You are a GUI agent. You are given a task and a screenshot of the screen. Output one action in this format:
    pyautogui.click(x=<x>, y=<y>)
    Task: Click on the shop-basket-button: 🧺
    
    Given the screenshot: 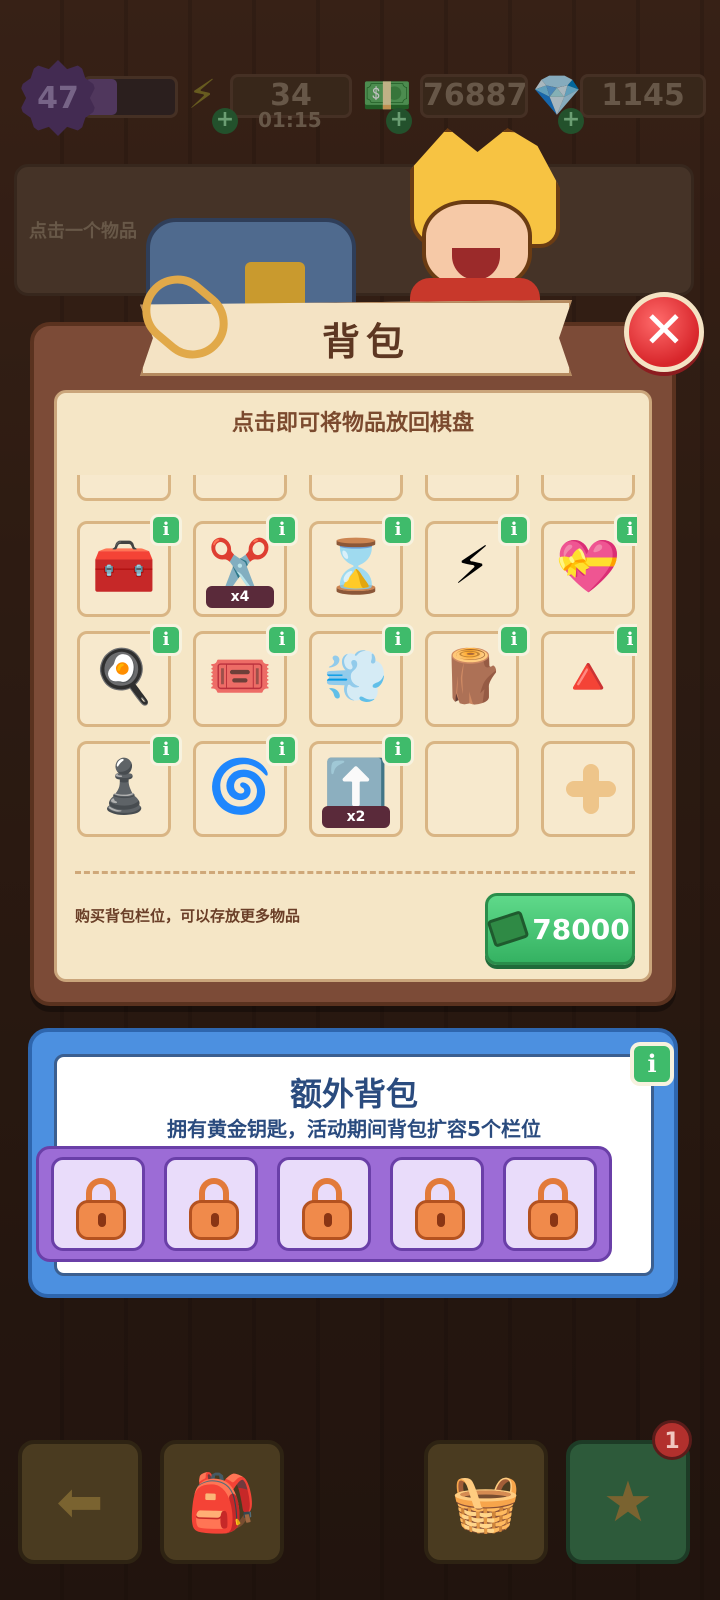 What is the action you would take?
    pyautogui.click(x=486, y=1502)
    